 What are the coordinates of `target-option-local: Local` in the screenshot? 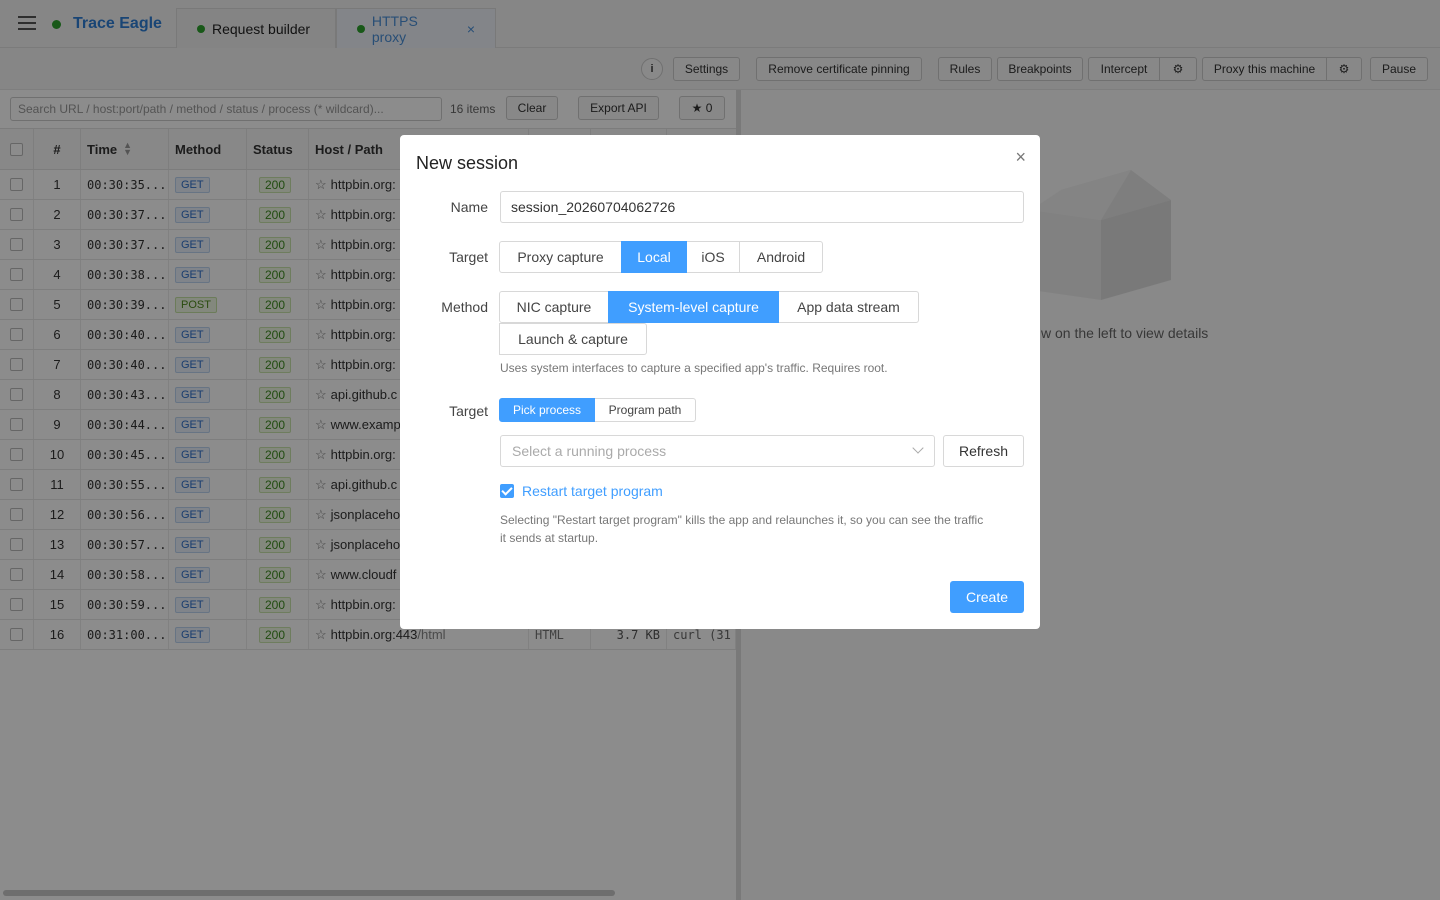 It's located at (654, 257).